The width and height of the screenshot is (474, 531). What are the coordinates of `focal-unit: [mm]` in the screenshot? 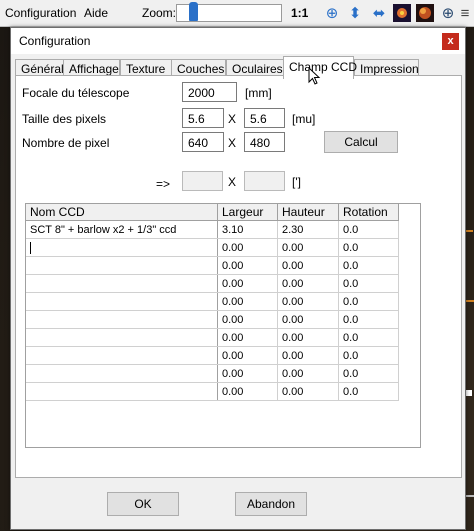 It's located at (258, 93).